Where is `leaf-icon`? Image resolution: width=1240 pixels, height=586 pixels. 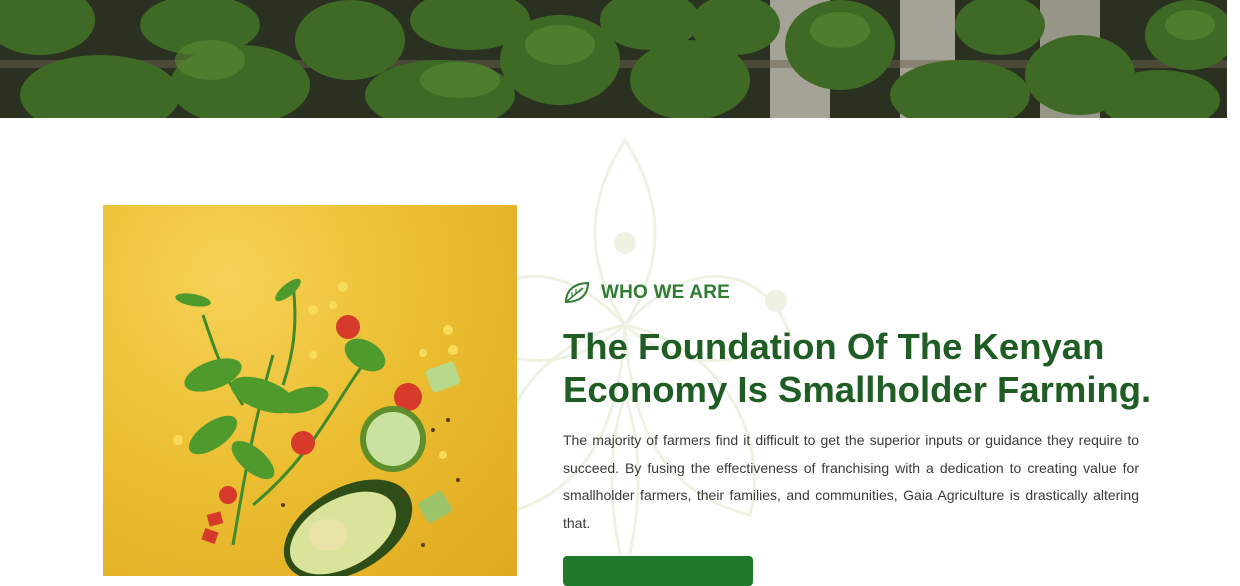 leaf-icon is located at coordinates (577, 293).